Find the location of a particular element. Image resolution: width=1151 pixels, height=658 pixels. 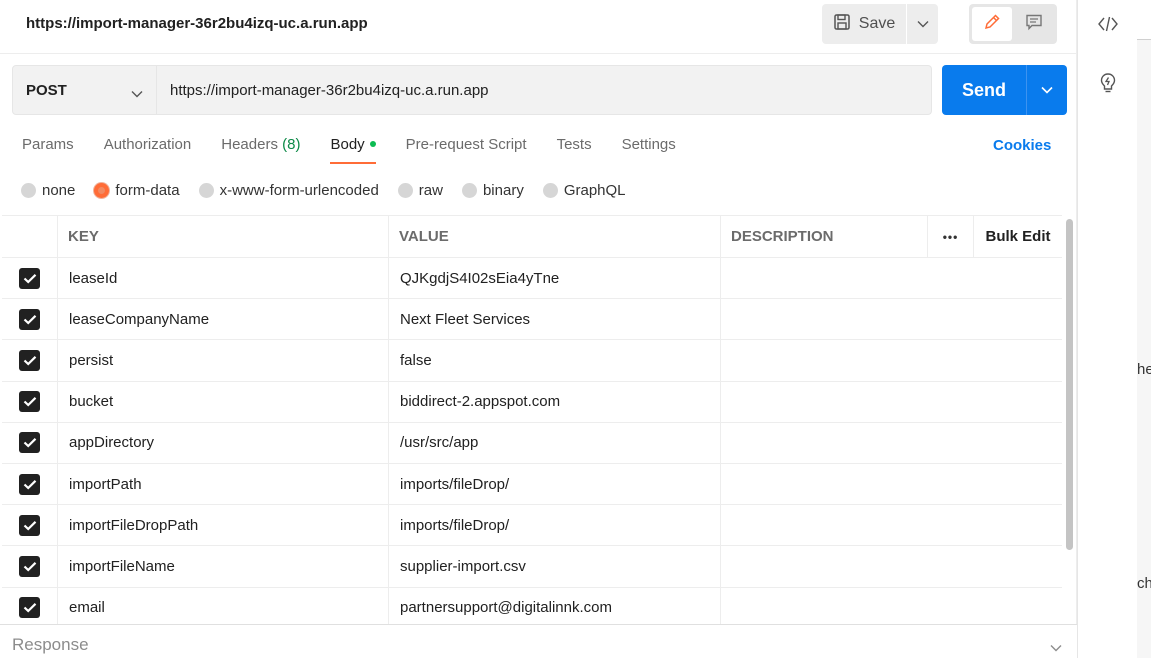

table-header: KEY VALUE DESCRIPTION ••• Bulk Edit is located at coordinates (532, 236).